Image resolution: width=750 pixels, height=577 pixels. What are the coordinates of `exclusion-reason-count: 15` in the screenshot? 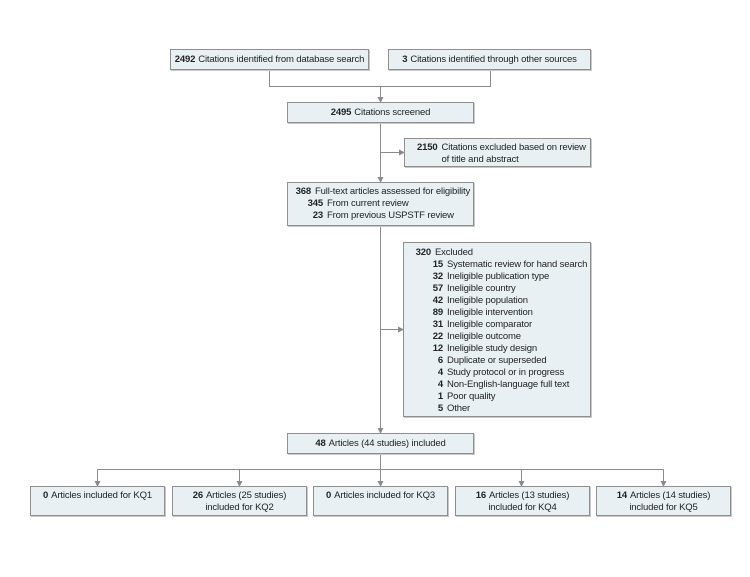 It's located at (437, 264).